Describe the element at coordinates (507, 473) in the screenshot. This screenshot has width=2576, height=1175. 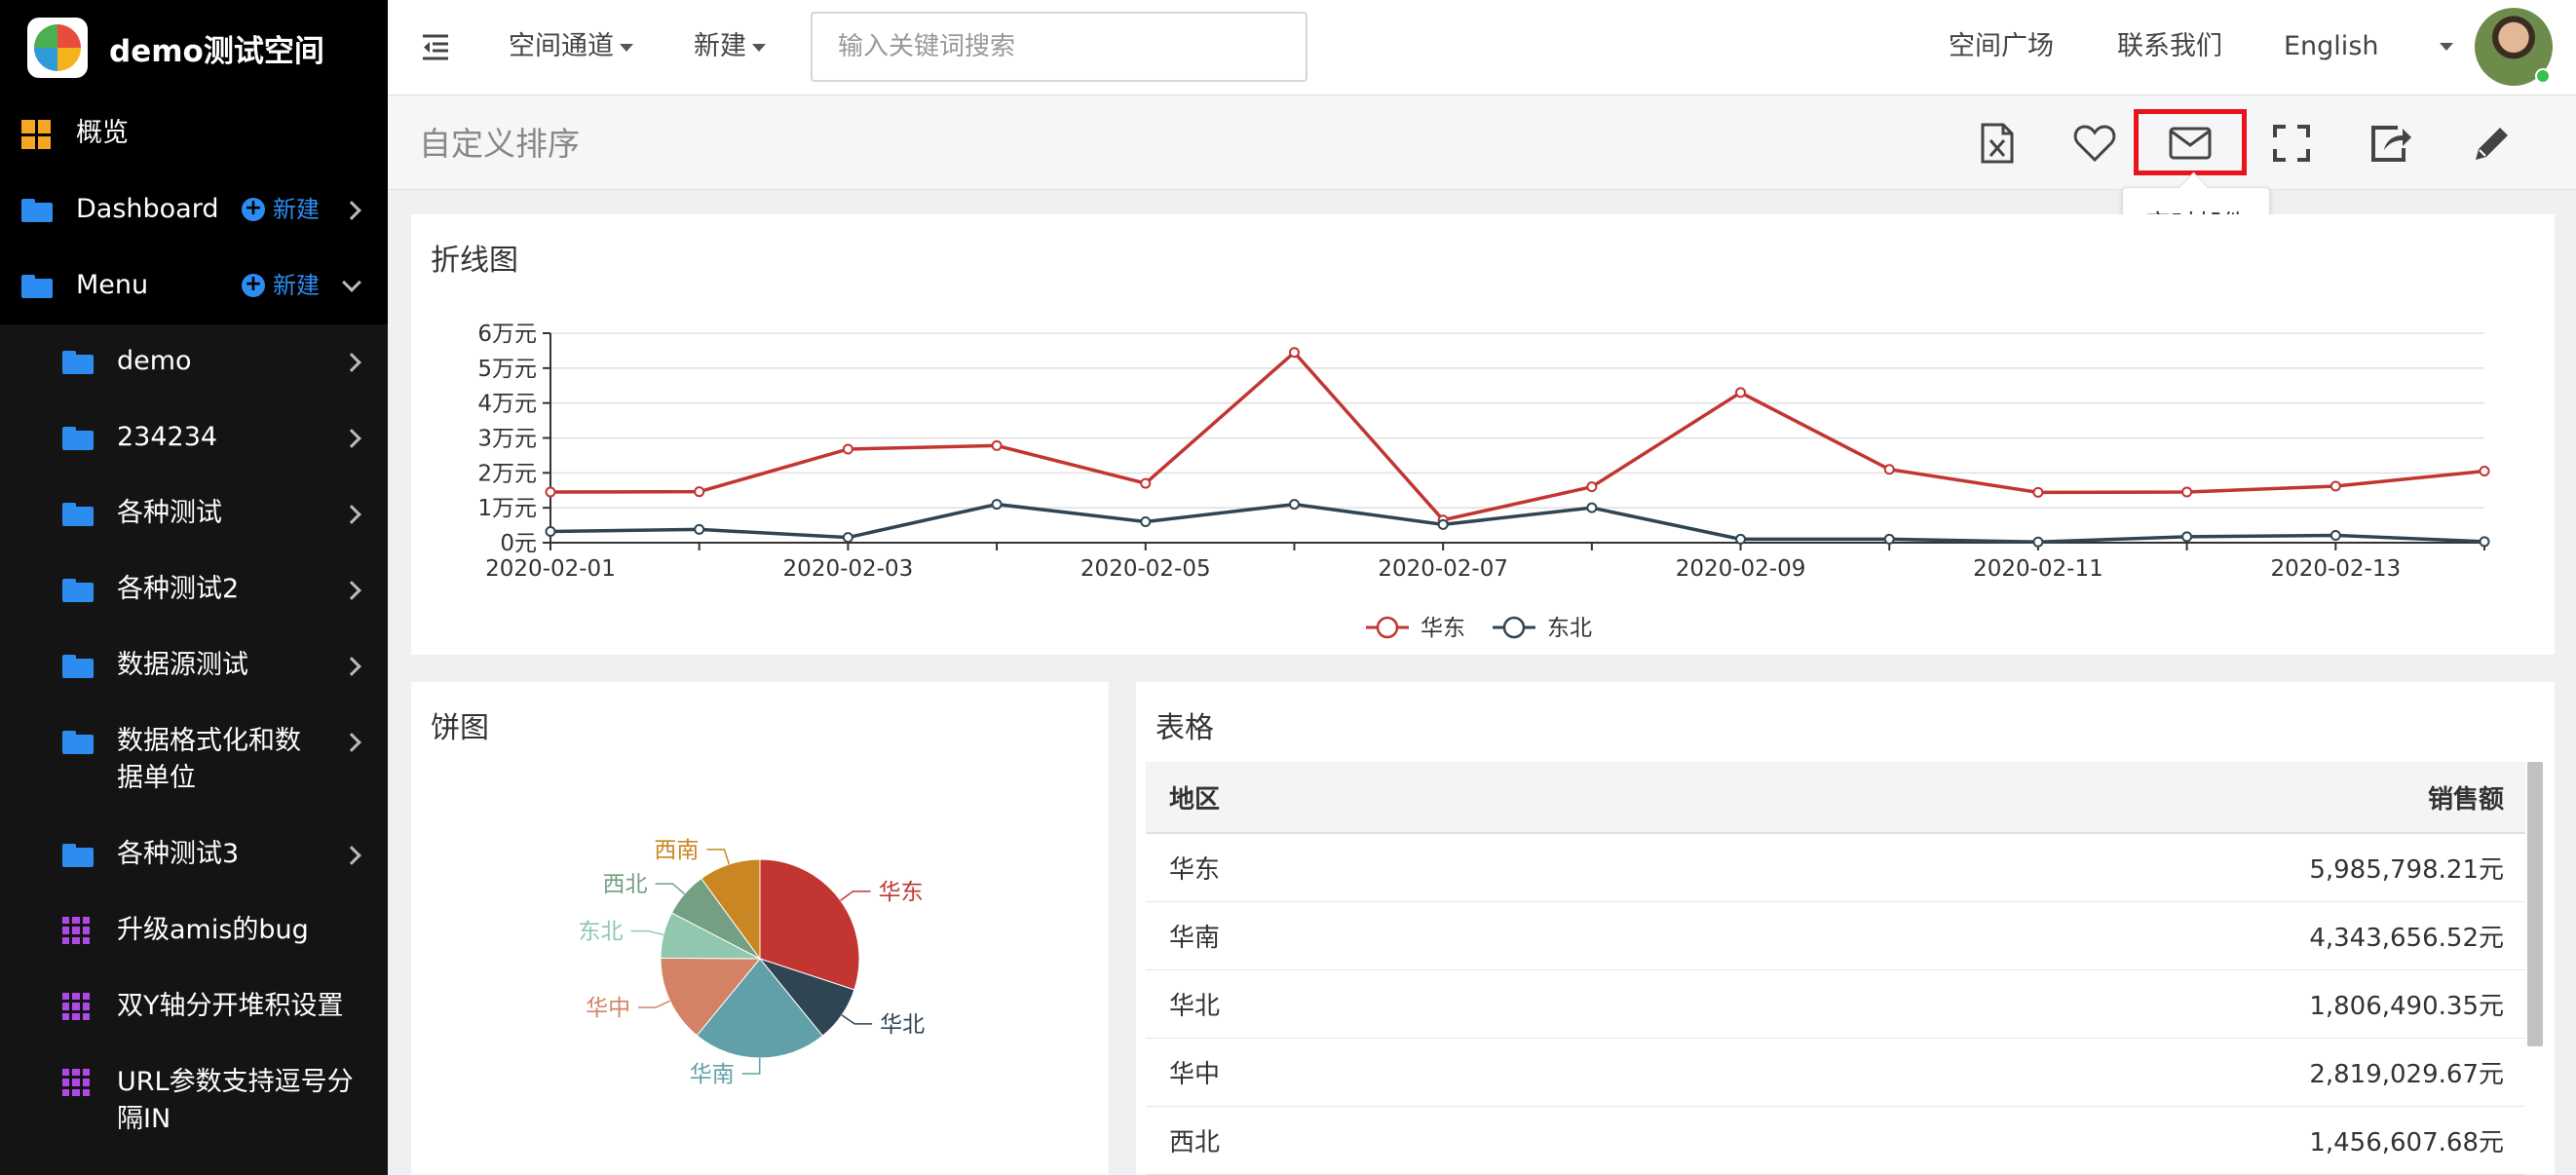
I see `y-tick-label: 2万元` at that location.